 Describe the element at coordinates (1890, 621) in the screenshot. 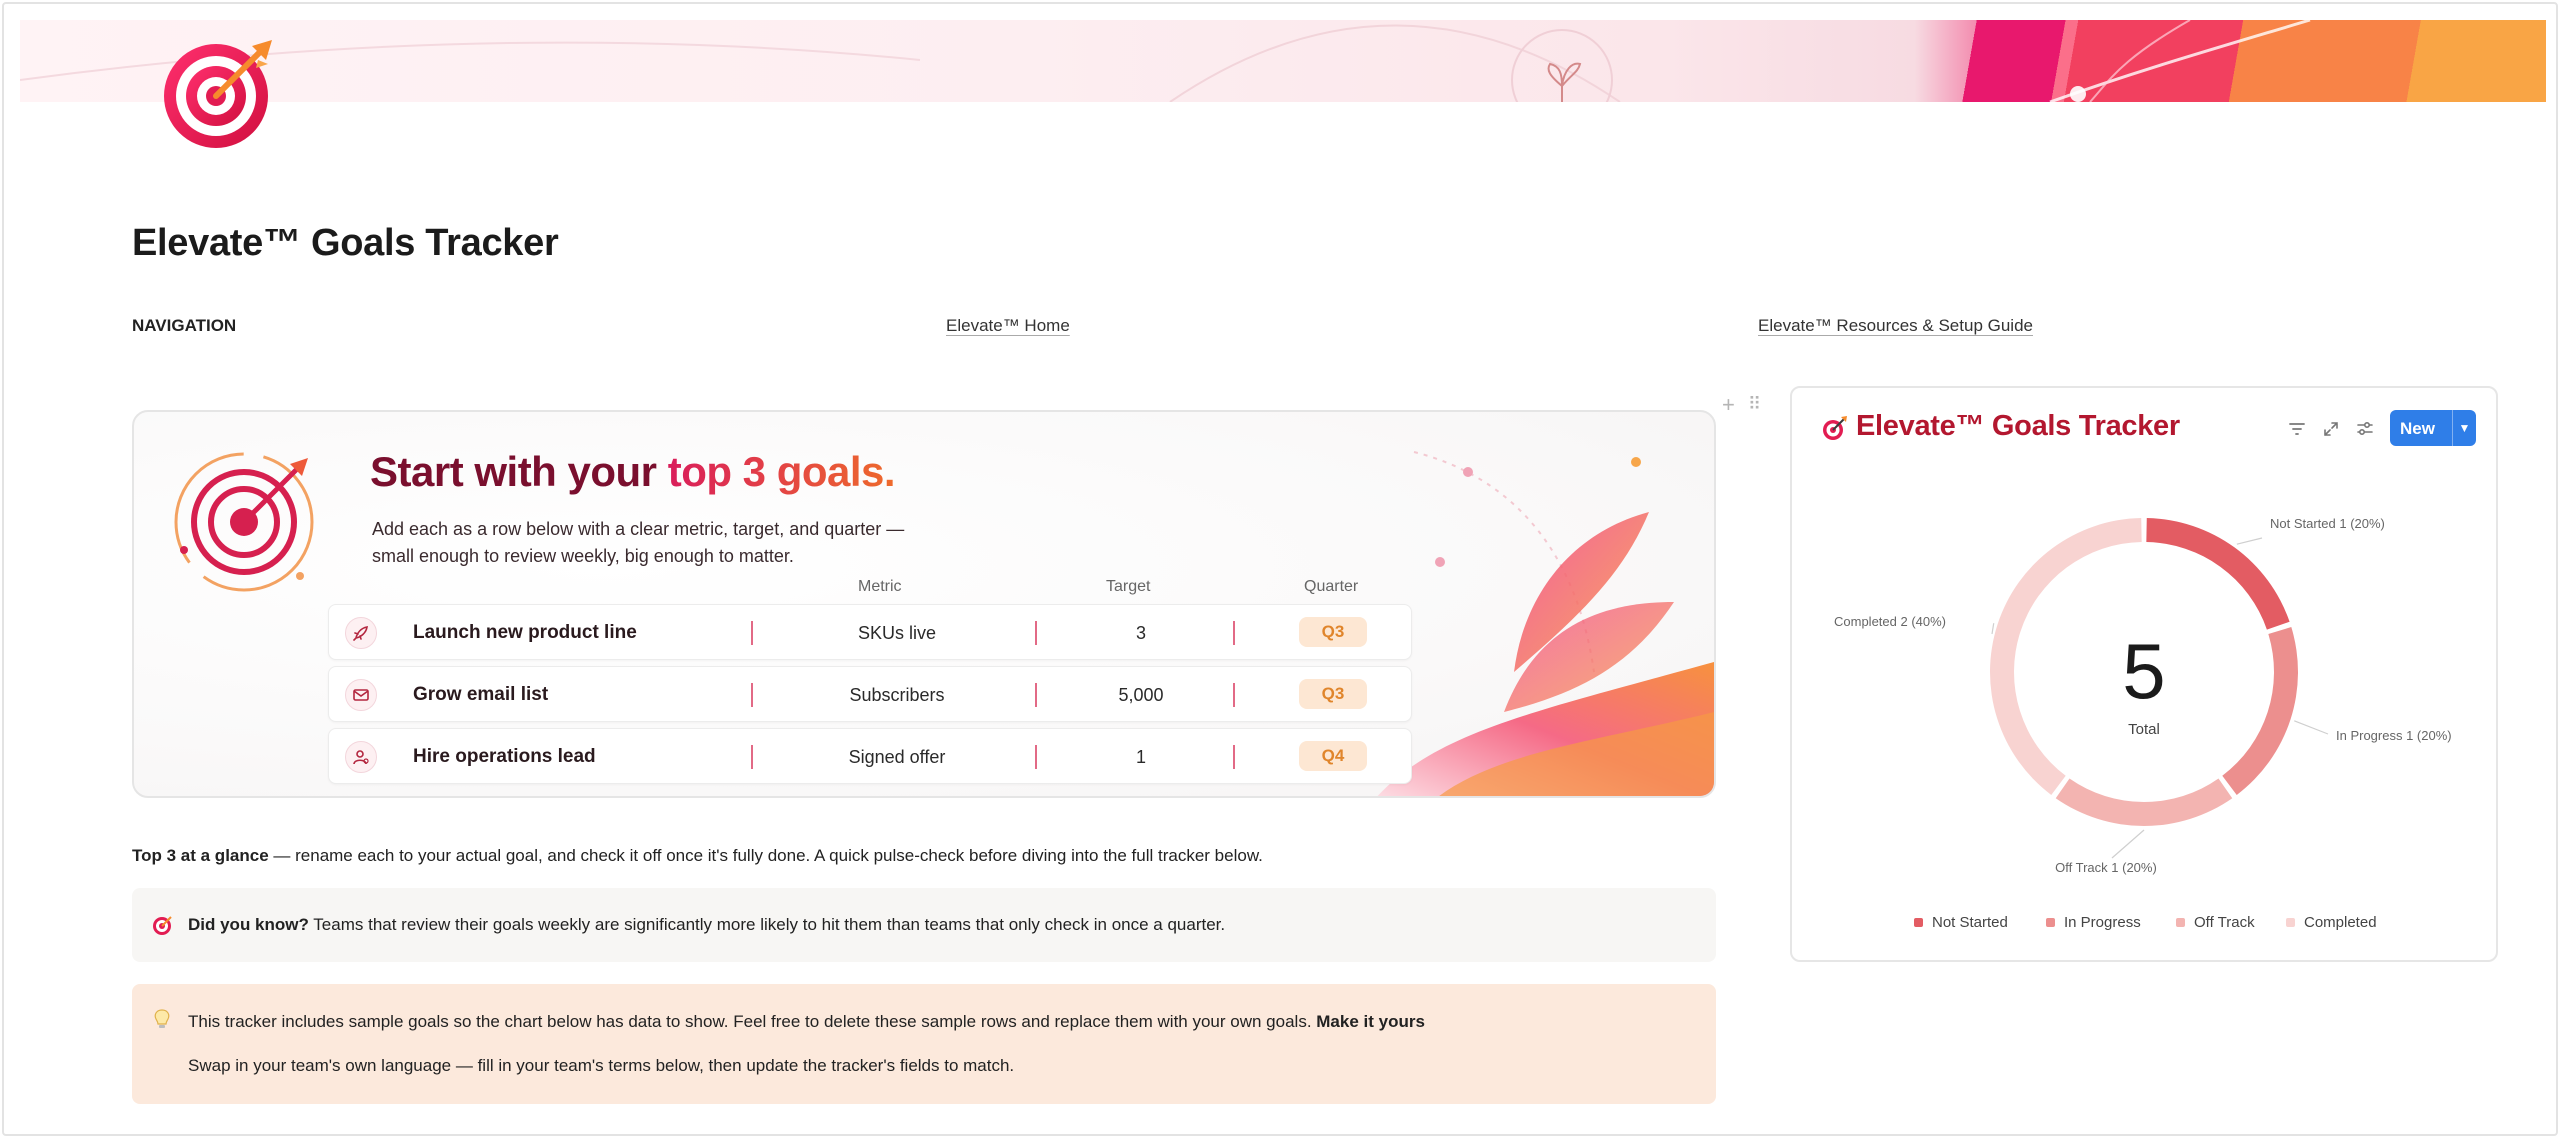

I see `donut-data-label: Completed 2 (40%)` at that location.